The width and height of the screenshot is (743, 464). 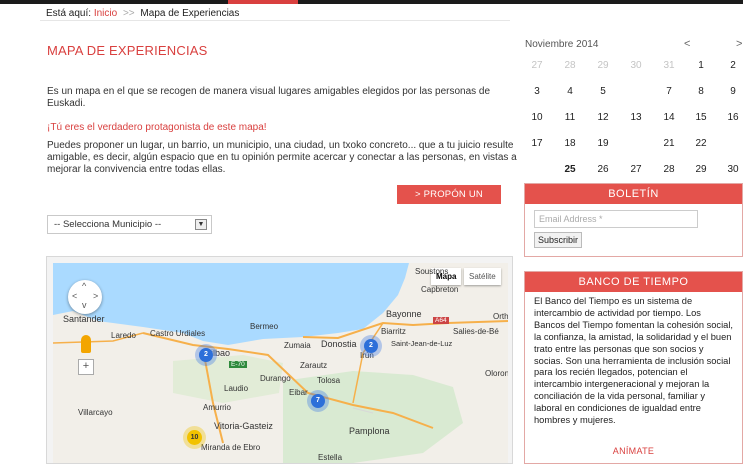 What do you see at coordinates (329, 380) in the screenshot?
I see `map-label-tolosa: Tolosa` at bounding box center [329, 380].